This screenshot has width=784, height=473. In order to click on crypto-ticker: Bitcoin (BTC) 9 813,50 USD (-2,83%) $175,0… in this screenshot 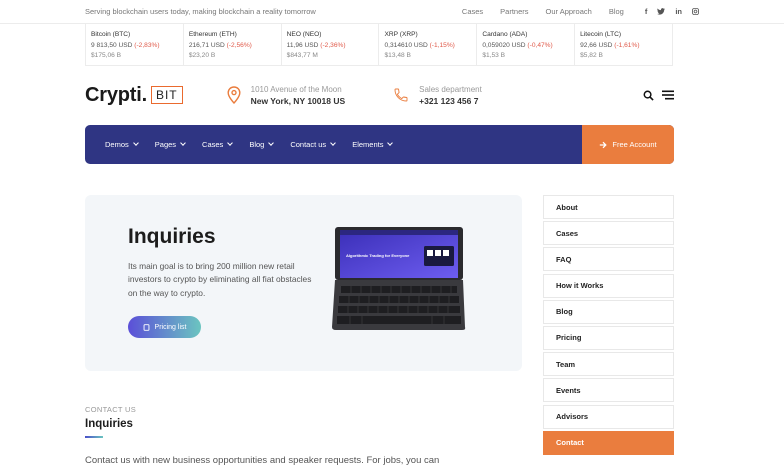, I will do `click(379, 45)`.